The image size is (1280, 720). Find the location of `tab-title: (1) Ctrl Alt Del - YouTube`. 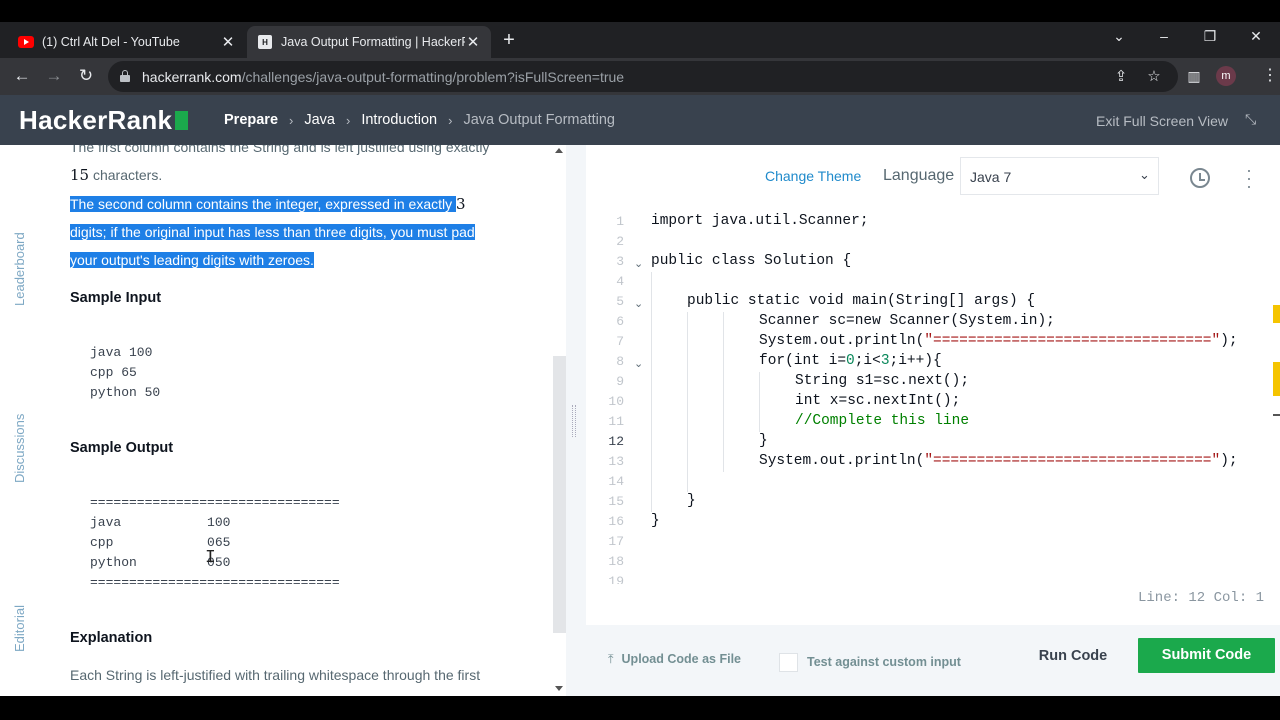

tab-title: (1) Ctrl Alt Del - YouTube is located at coordinates (111, 42).